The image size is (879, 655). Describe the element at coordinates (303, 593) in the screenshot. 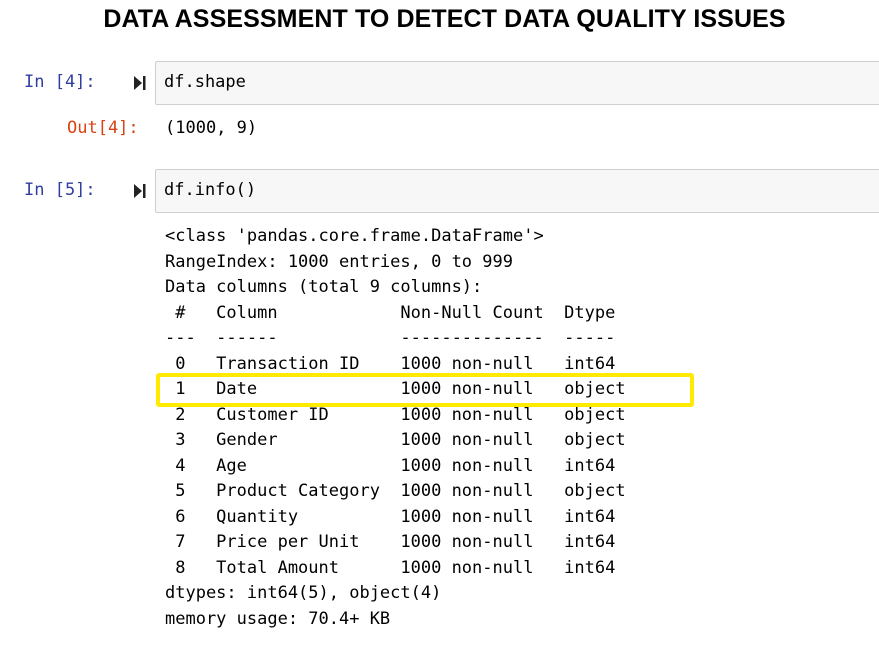

I see `dtypes-line: dtypes: int64(5), object(4)` at that location.